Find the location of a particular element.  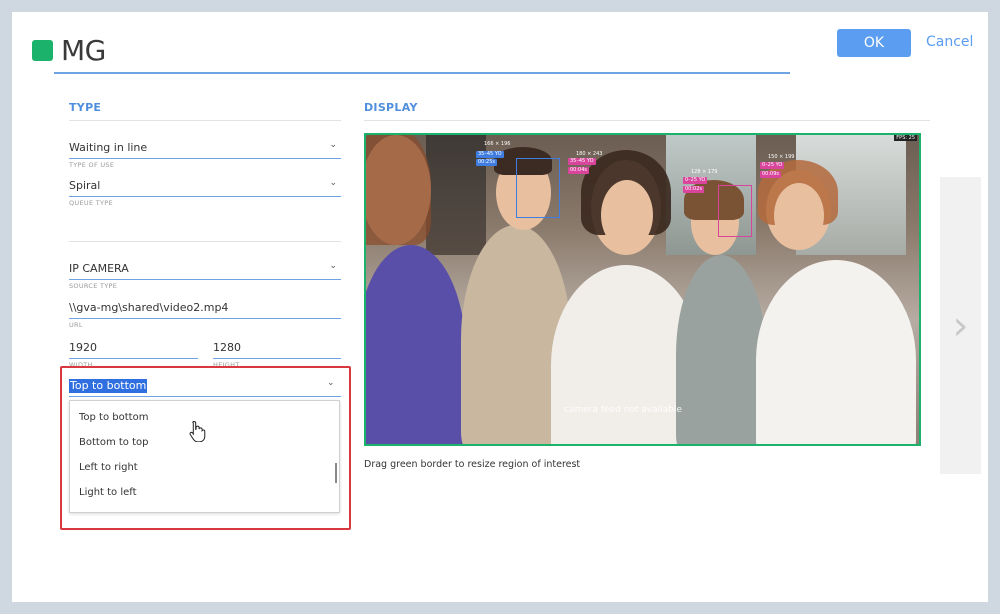

height-value: 1280 is located at coordinates (227, 347).